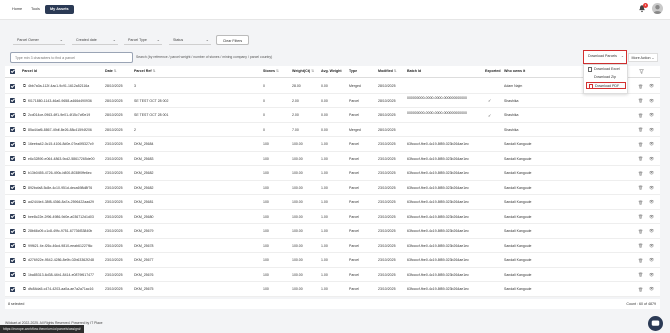 Image resolution: width=670 pixels, height=333 pixels. Describe the element at coordinates (29, 71) in the screenshot. I see `col-parcel-id: Parcel Id` at that location.